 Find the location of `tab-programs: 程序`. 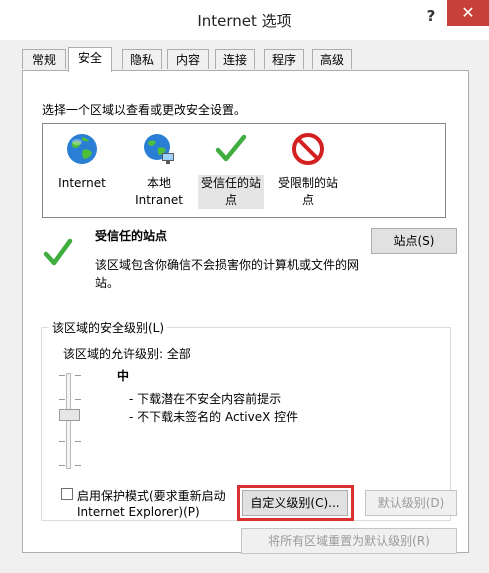

tab-programs: 程序 is located at coordinates (284, 59).